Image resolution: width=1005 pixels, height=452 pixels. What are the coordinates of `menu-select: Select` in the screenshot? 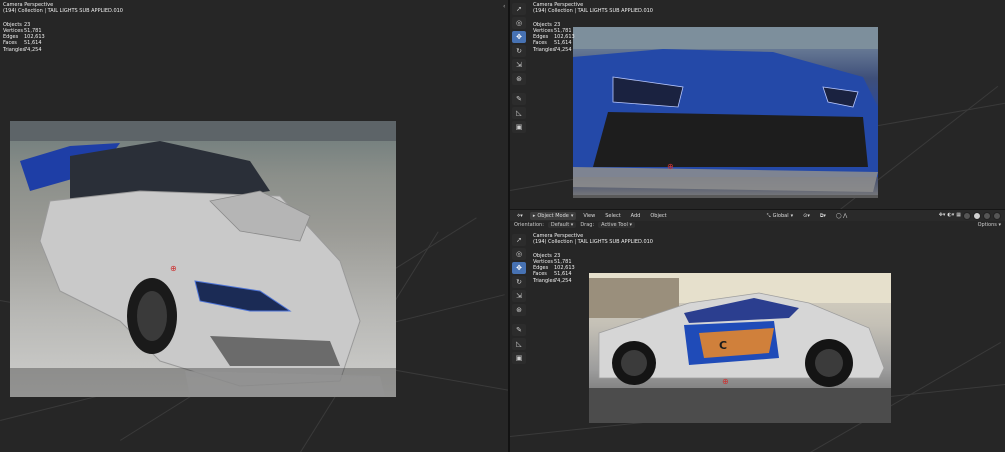 It's located at (612, 216).